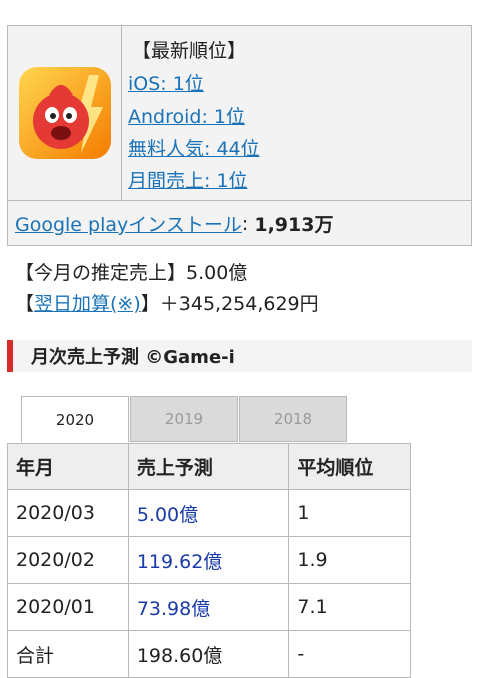  Describe the element at coordinates (68, 513) in the screenshot. I see `month-cell: 2020/03` at that location.